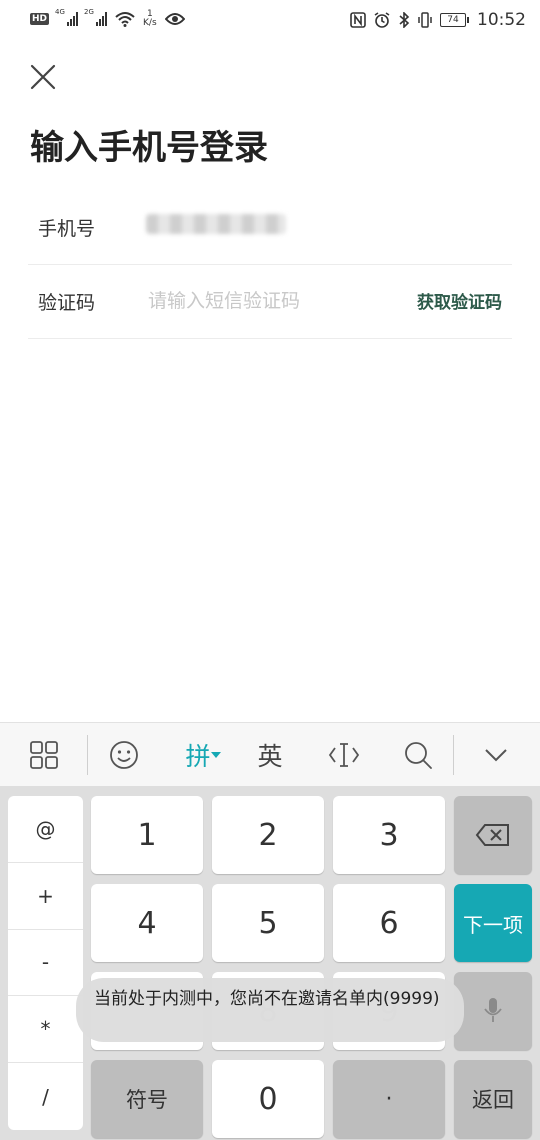  I want to click on voice-input-key, so click(493, 1011).